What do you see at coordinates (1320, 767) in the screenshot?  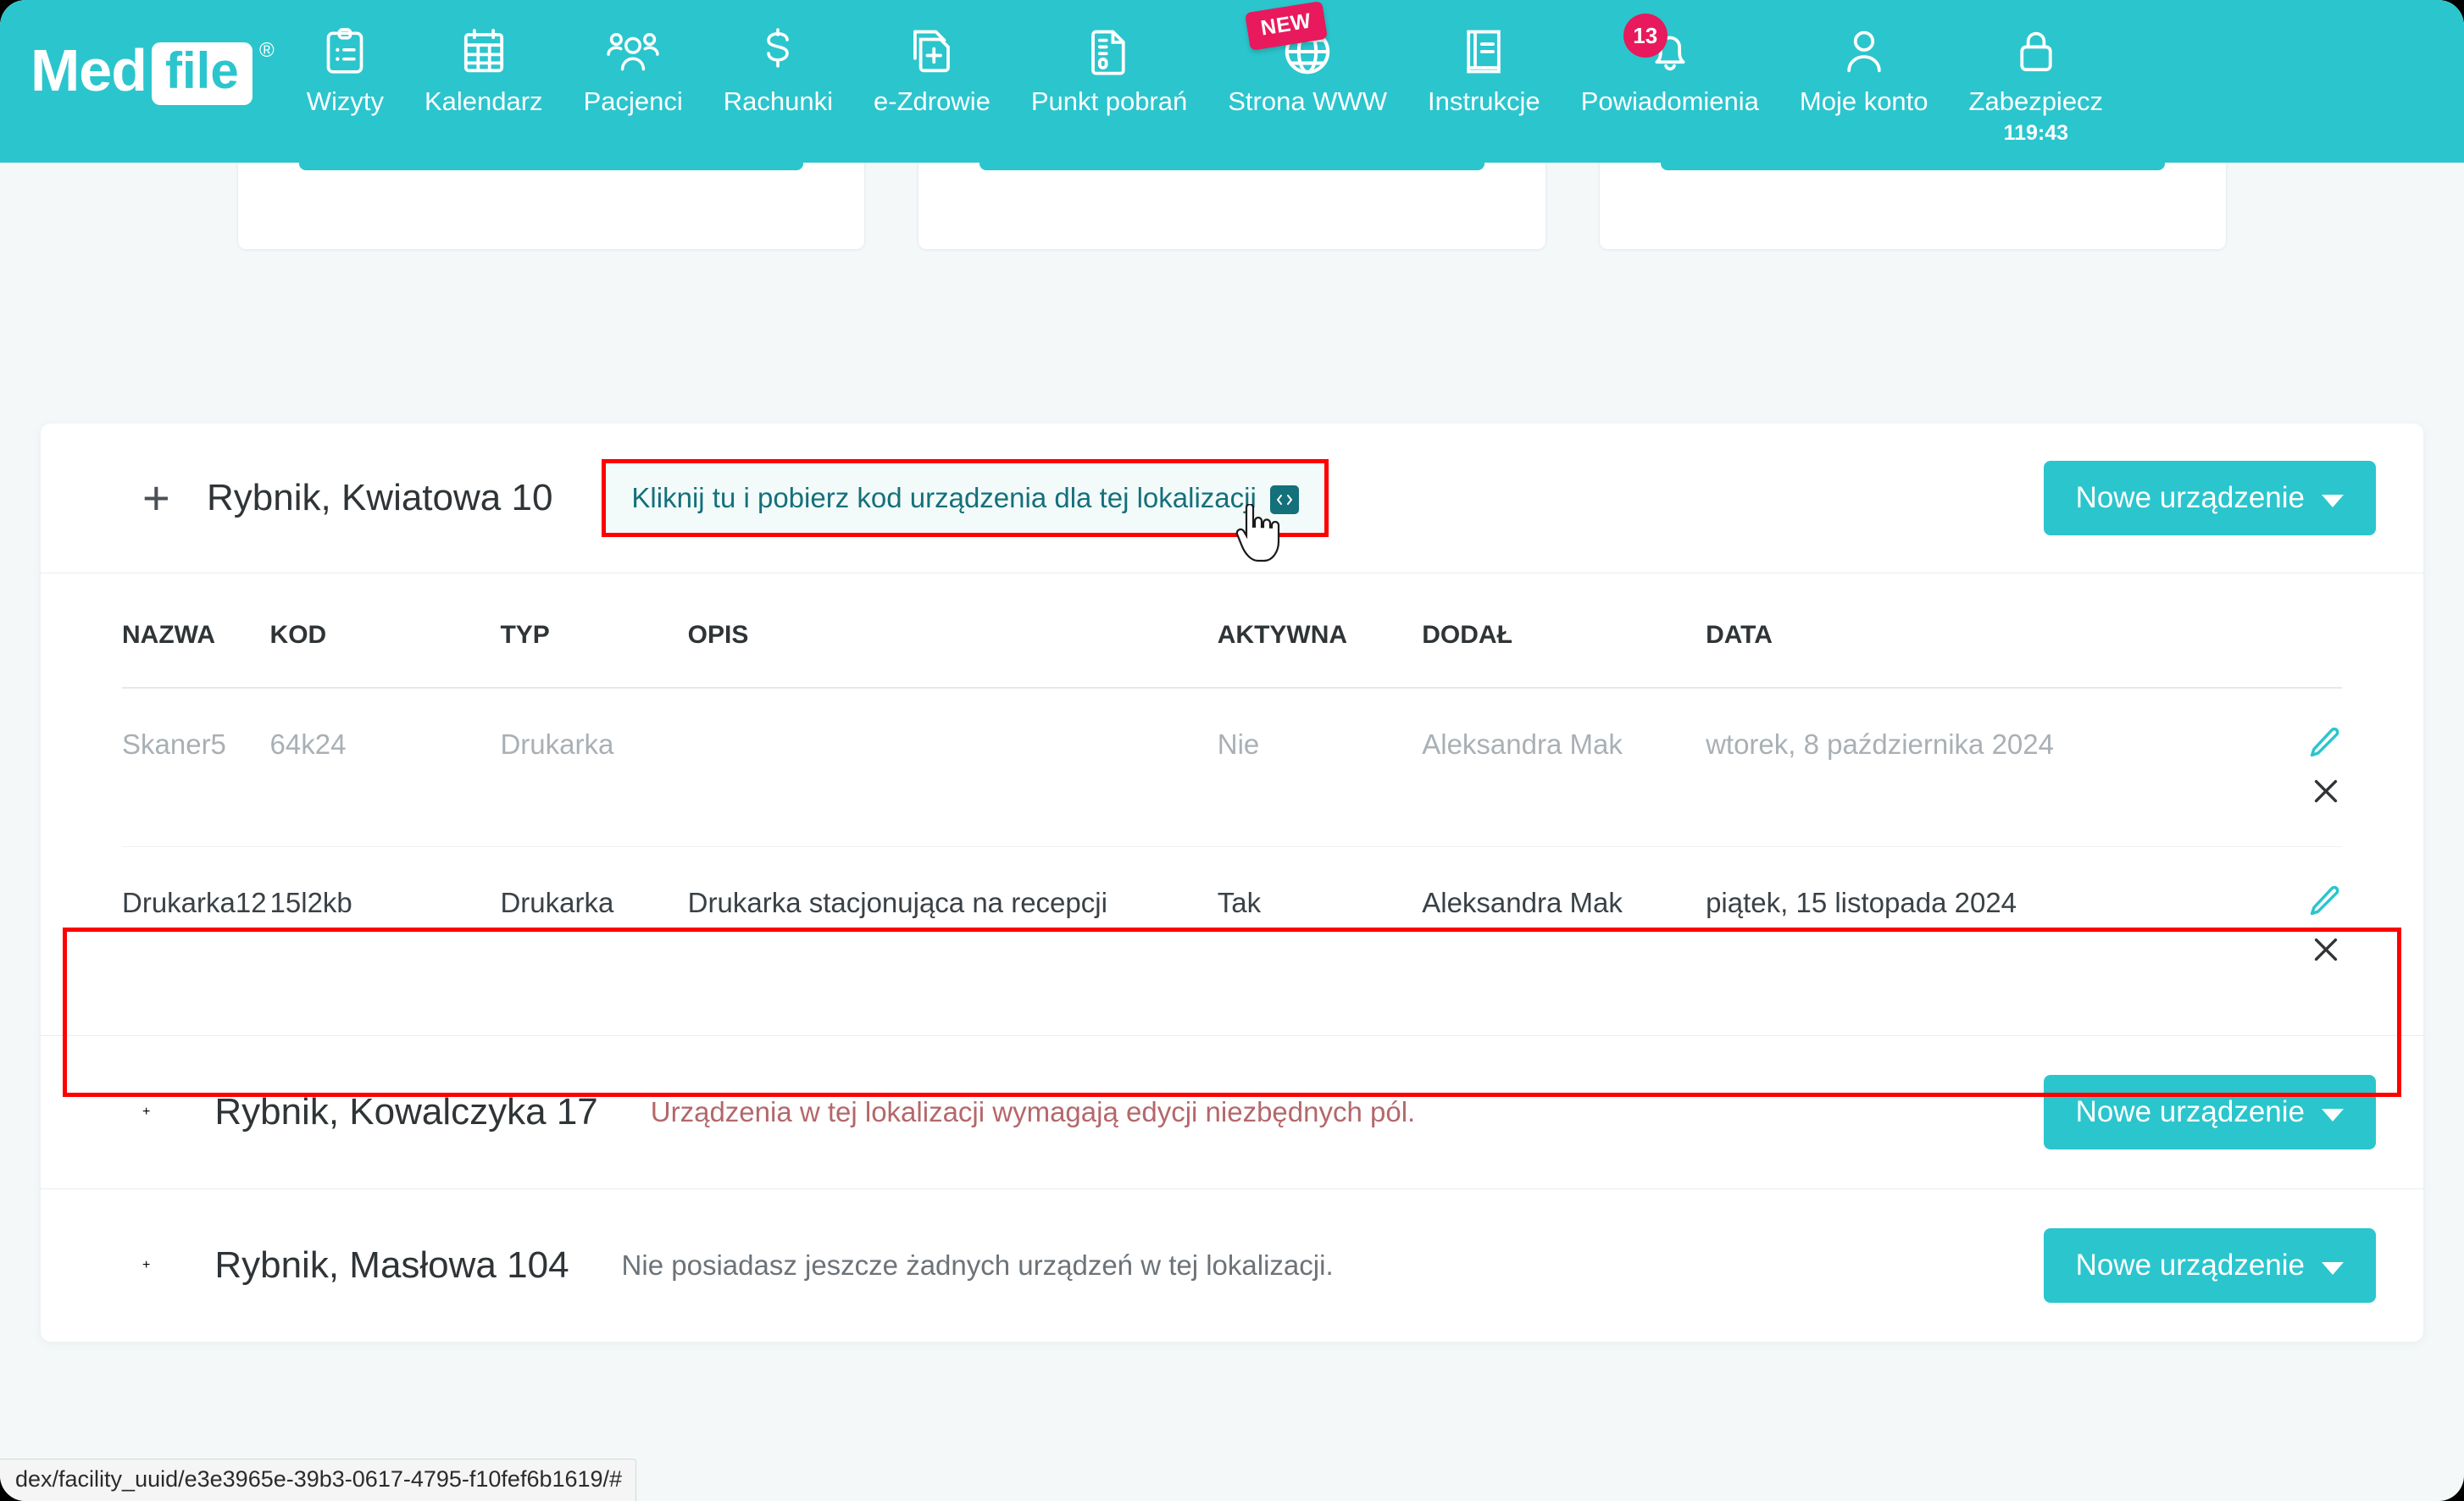 I see `cell-aktywna: Nie` at bounding box center [1320, 767].